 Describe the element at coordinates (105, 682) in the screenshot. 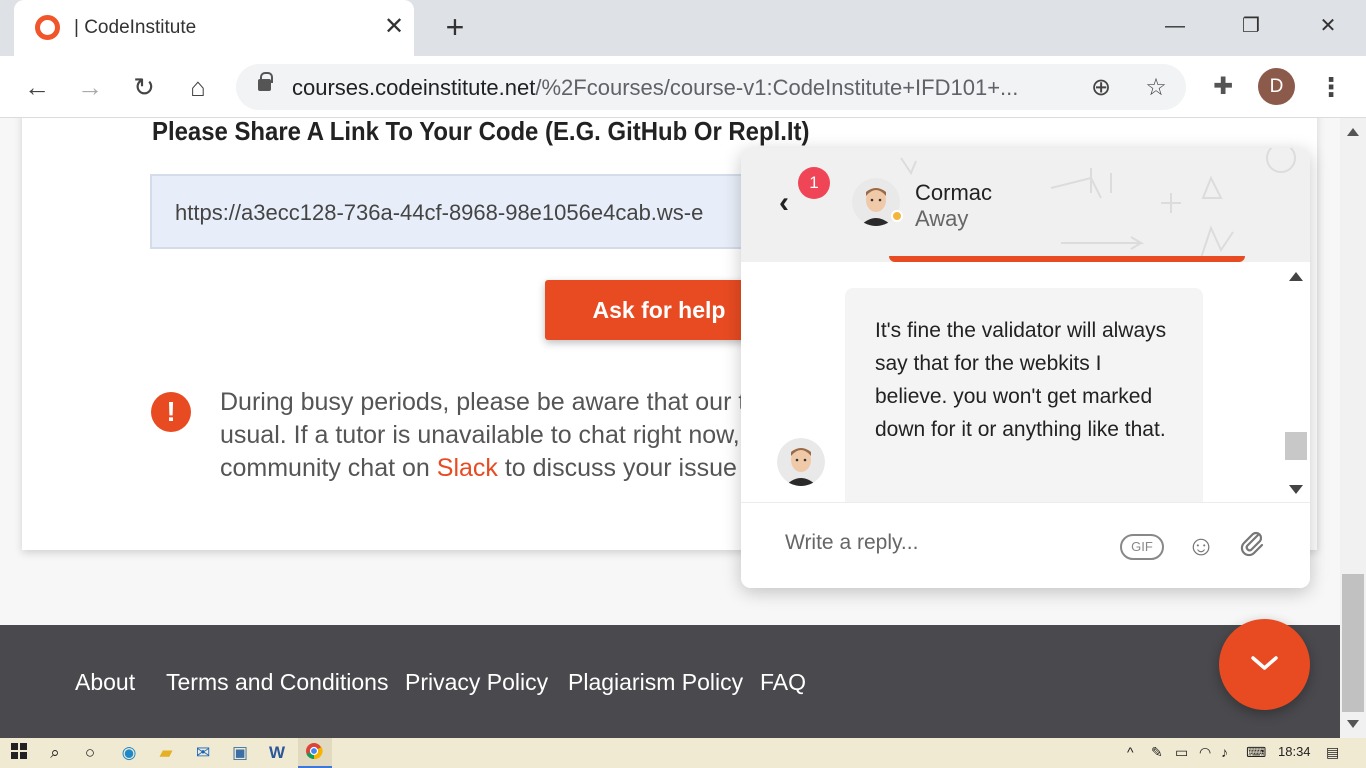

I see `footer-link-about: About` at that location.